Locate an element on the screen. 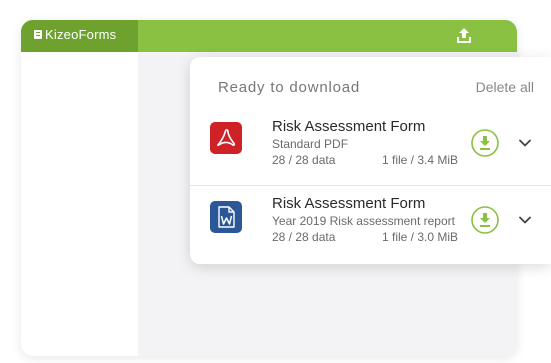  pdf-file-icon is located at coordinates (226, 138).